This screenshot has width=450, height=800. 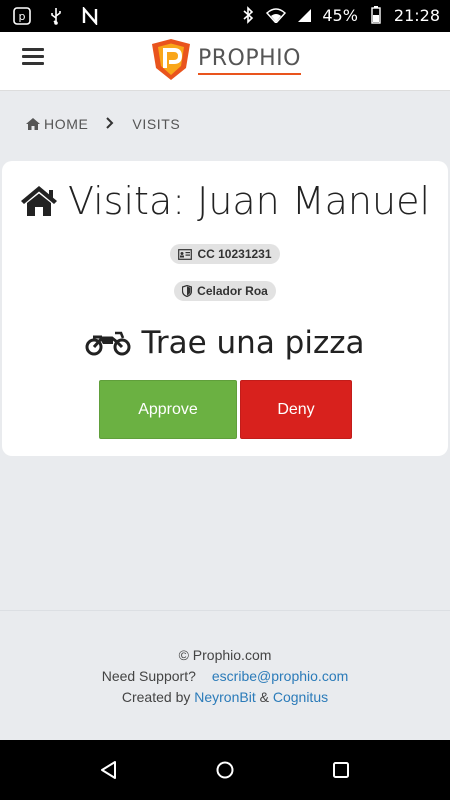 I want to click on visit-reason: Trae una pizza, so click(x=253, y=343).